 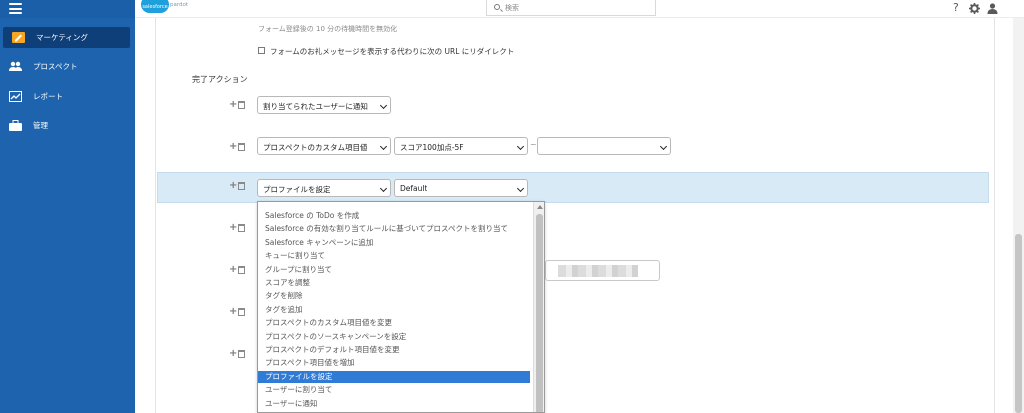 What do you see at coordinates (15, 96) in the screenshot?
I see `chart-icon` at bounding box center [15, 96].